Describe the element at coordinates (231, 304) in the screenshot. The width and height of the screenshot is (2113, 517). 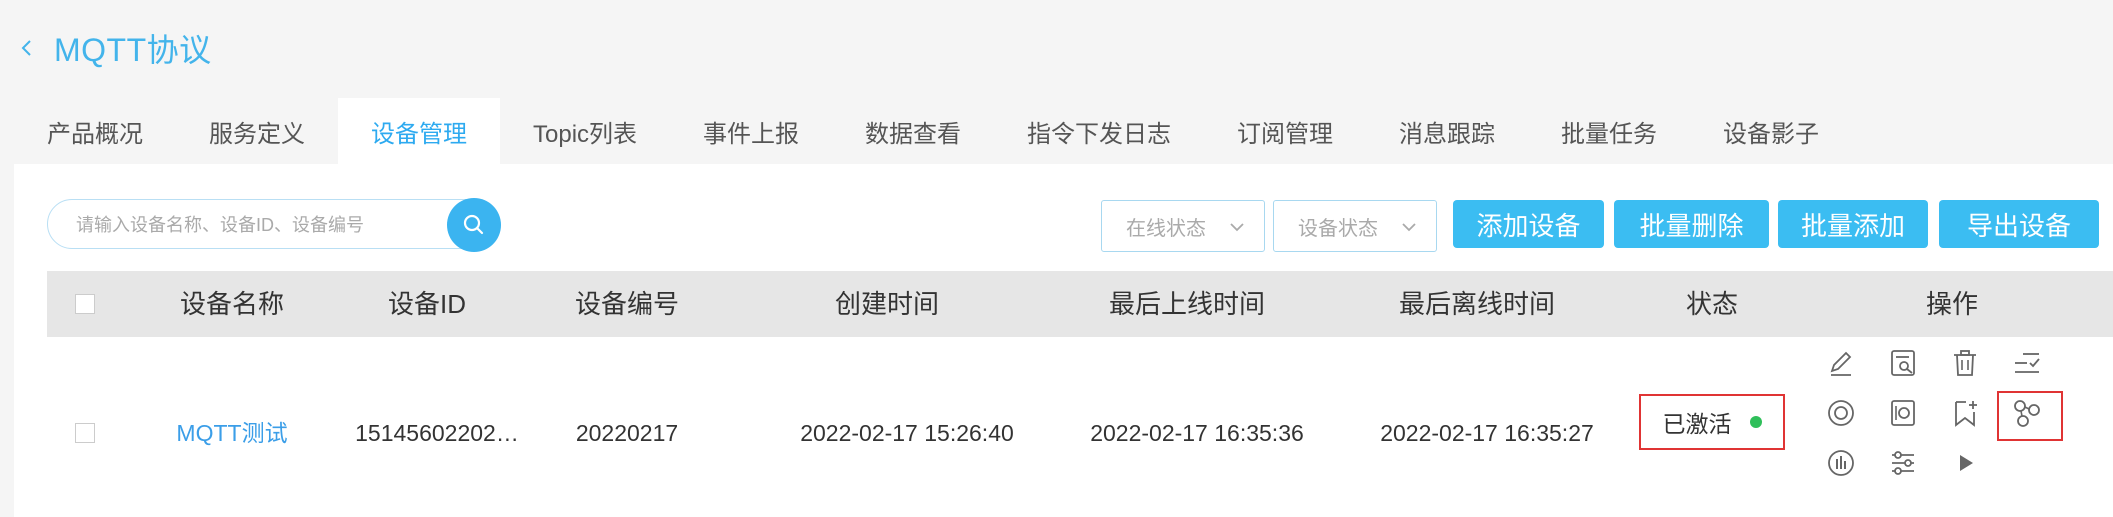
I see `col-device-name: 设备名称` at that location.